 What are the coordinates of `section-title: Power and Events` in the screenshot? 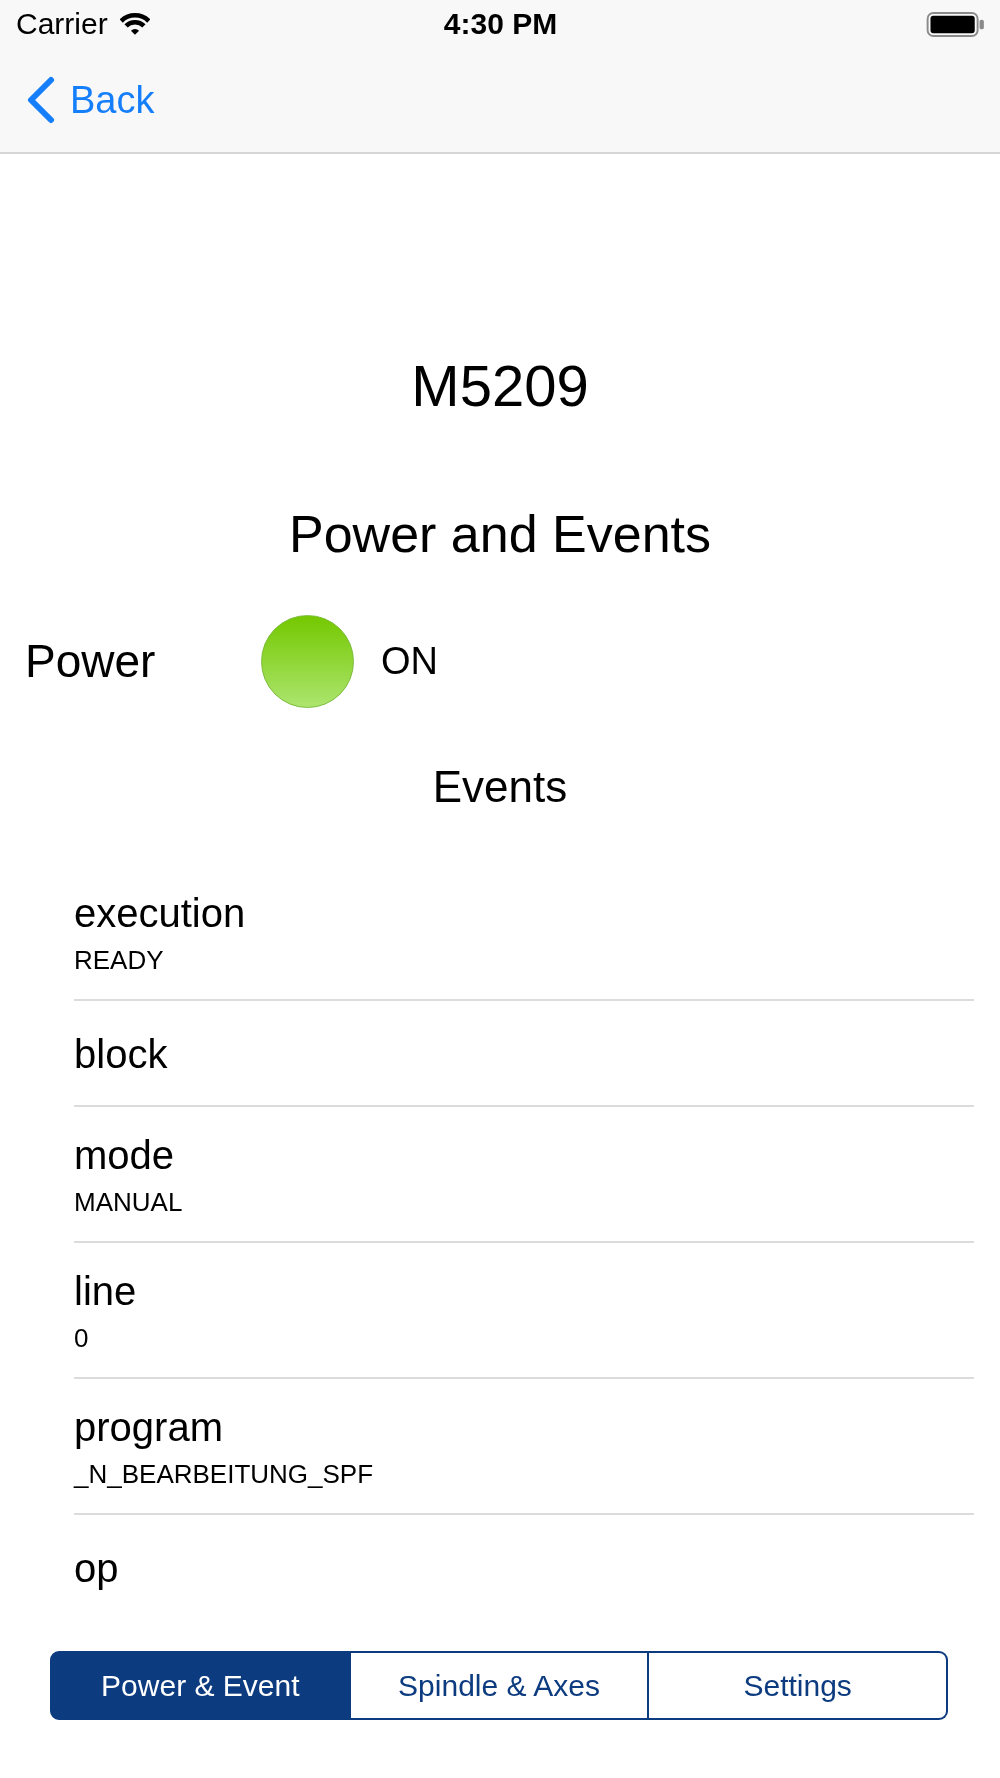 It's located at (500, 534).